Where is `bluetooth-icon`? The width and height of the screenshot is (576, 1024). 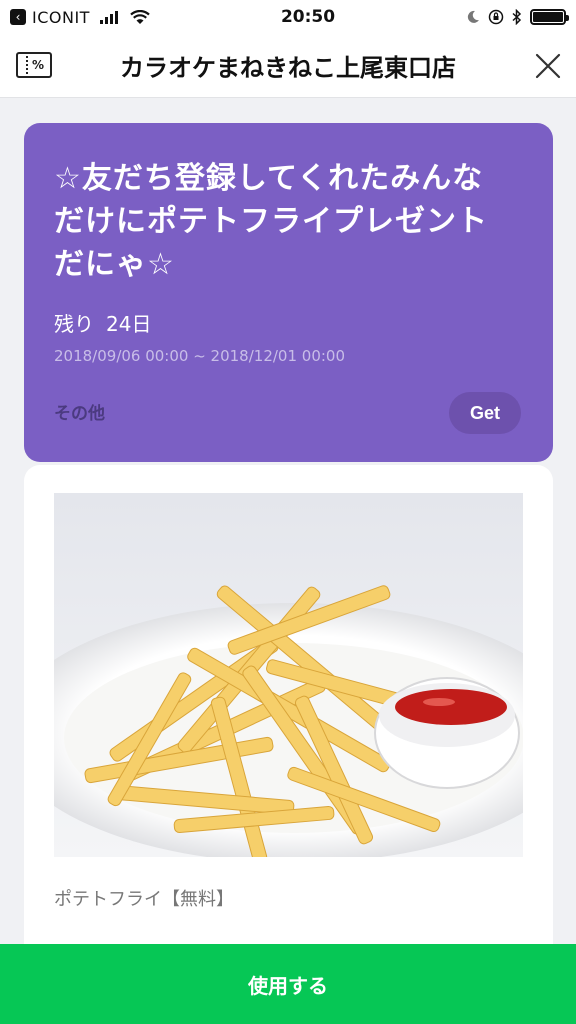 bluetooth-icon is located at coordinates (517, 17).